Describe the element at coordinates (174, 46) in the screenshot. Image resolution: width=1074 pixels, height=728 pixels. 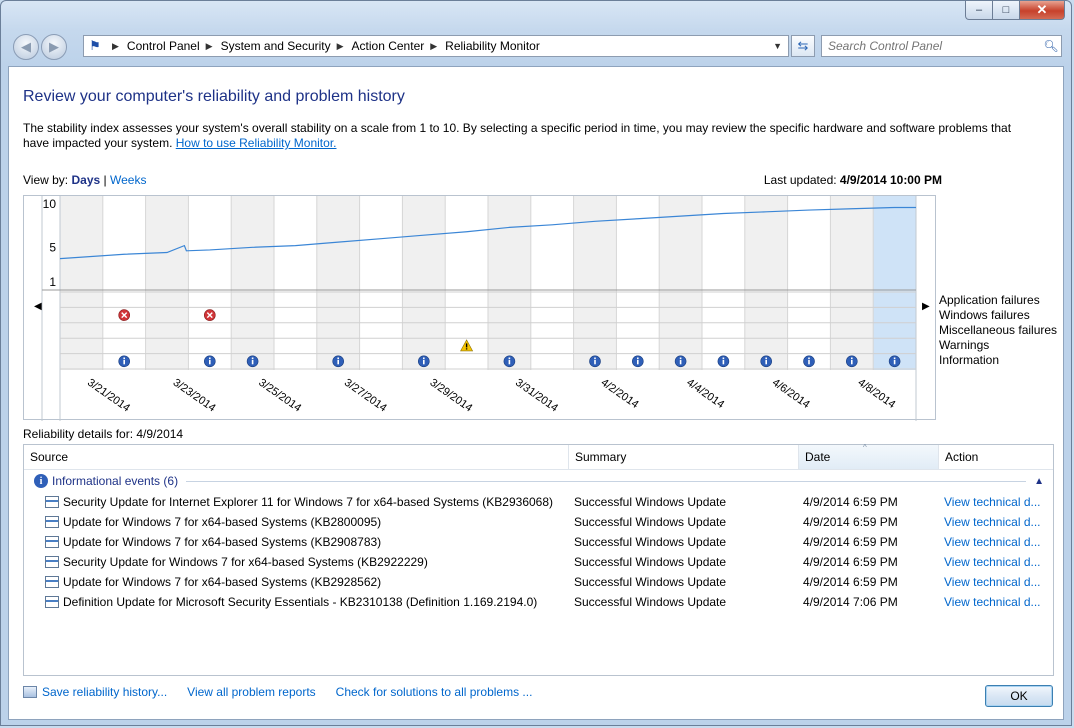
I see `breadcrumb-control-panel: Control Panel ▶` at that location.